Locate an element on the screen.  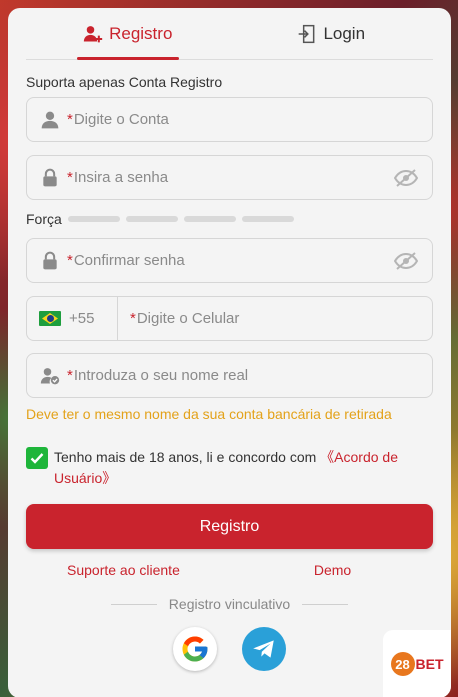
social-divider-label: Registro vinculativo is located at coordinates (229, 604).